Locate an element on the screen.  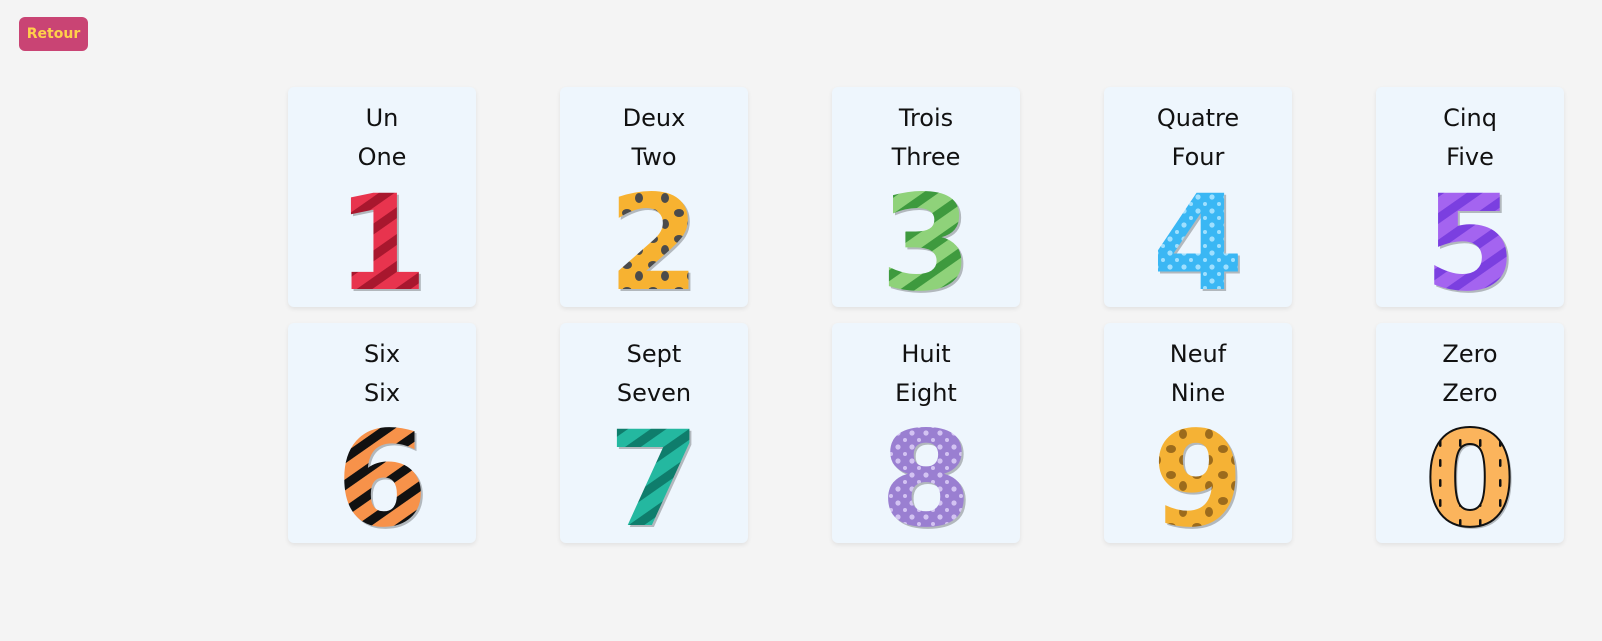
number-card-9: Neuf Nine 99 is located at coordinates (1198, 433).